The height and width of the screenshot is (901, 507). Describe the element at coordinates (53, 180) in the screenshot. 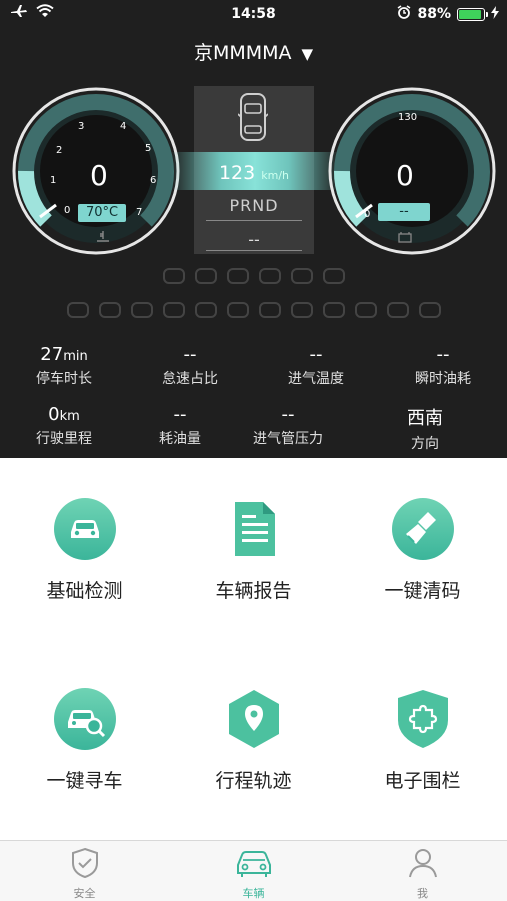

I see `rpm-tick-1: 1` at that location.